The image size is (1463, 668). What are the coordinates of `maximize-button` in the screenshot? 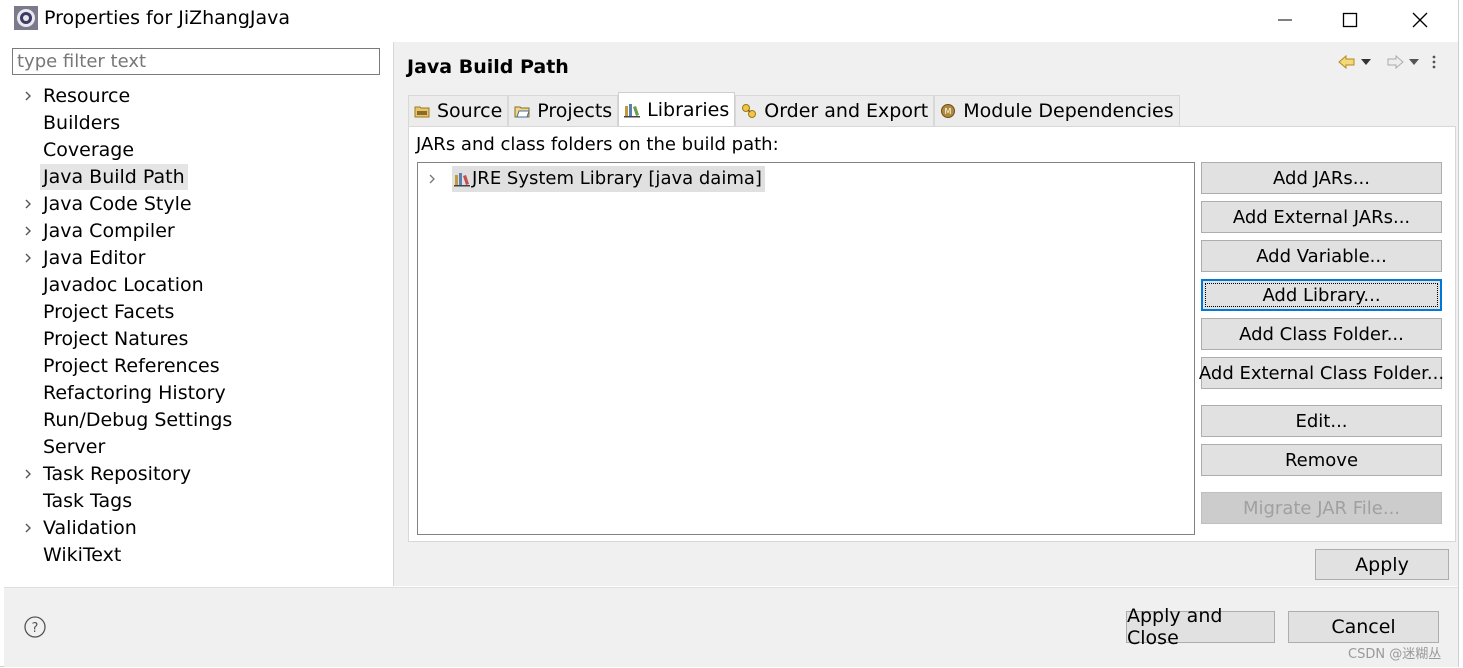 It's located at (1350, 20).